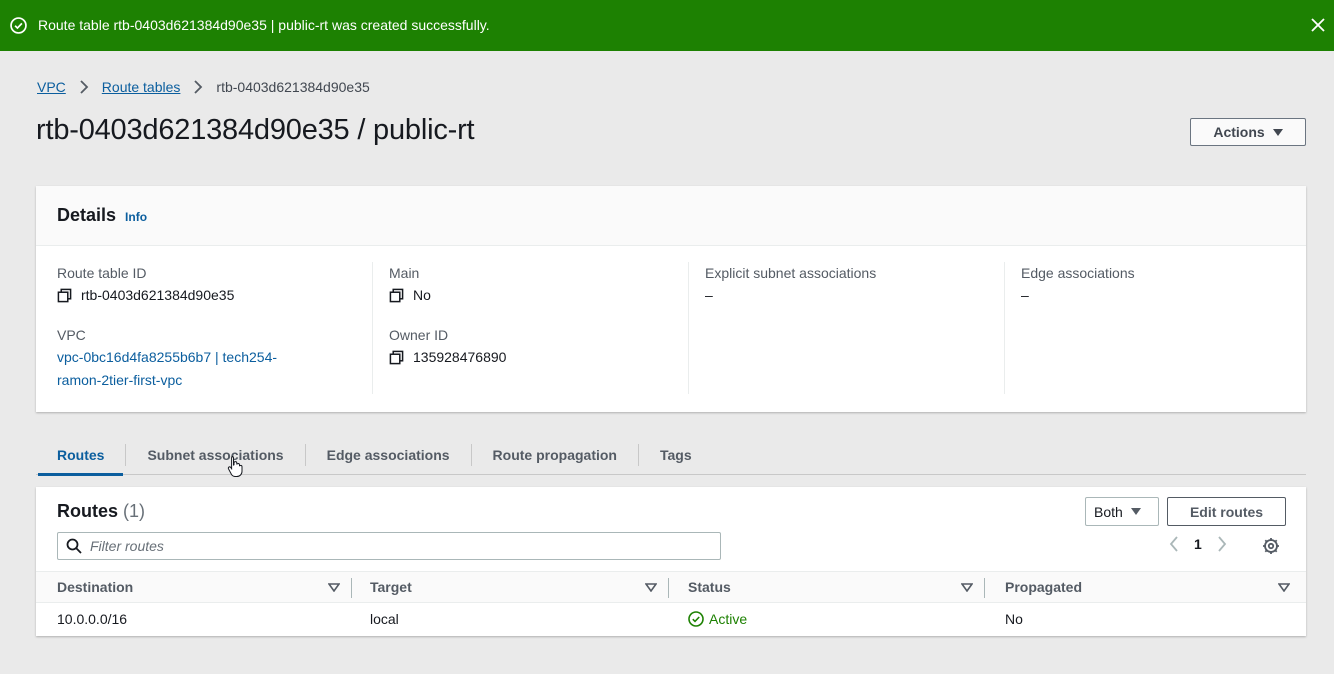 This screenshot has width=1334, height=674. I want to click on main-value: No, so click(447, 295).